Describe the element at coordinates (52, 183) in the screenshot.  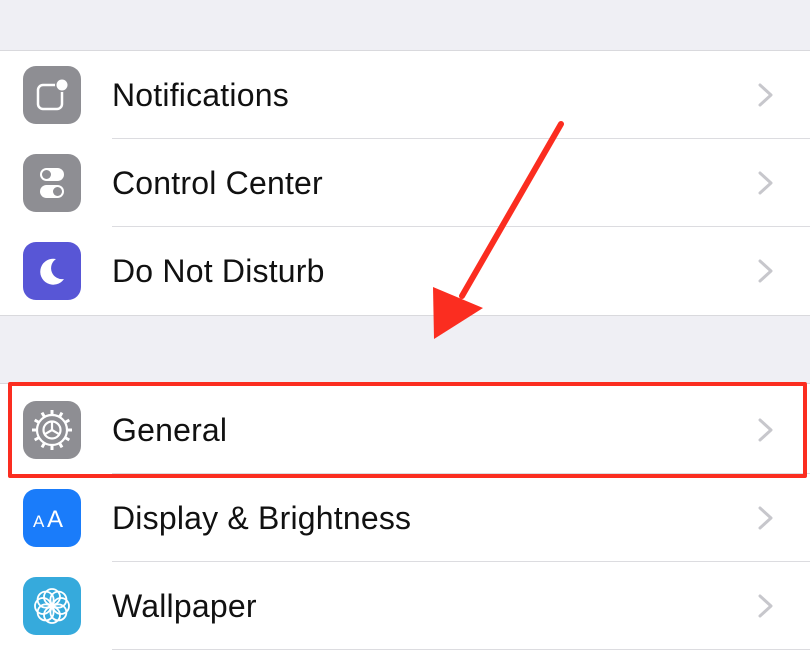
I see `control-center-icon` at that location.